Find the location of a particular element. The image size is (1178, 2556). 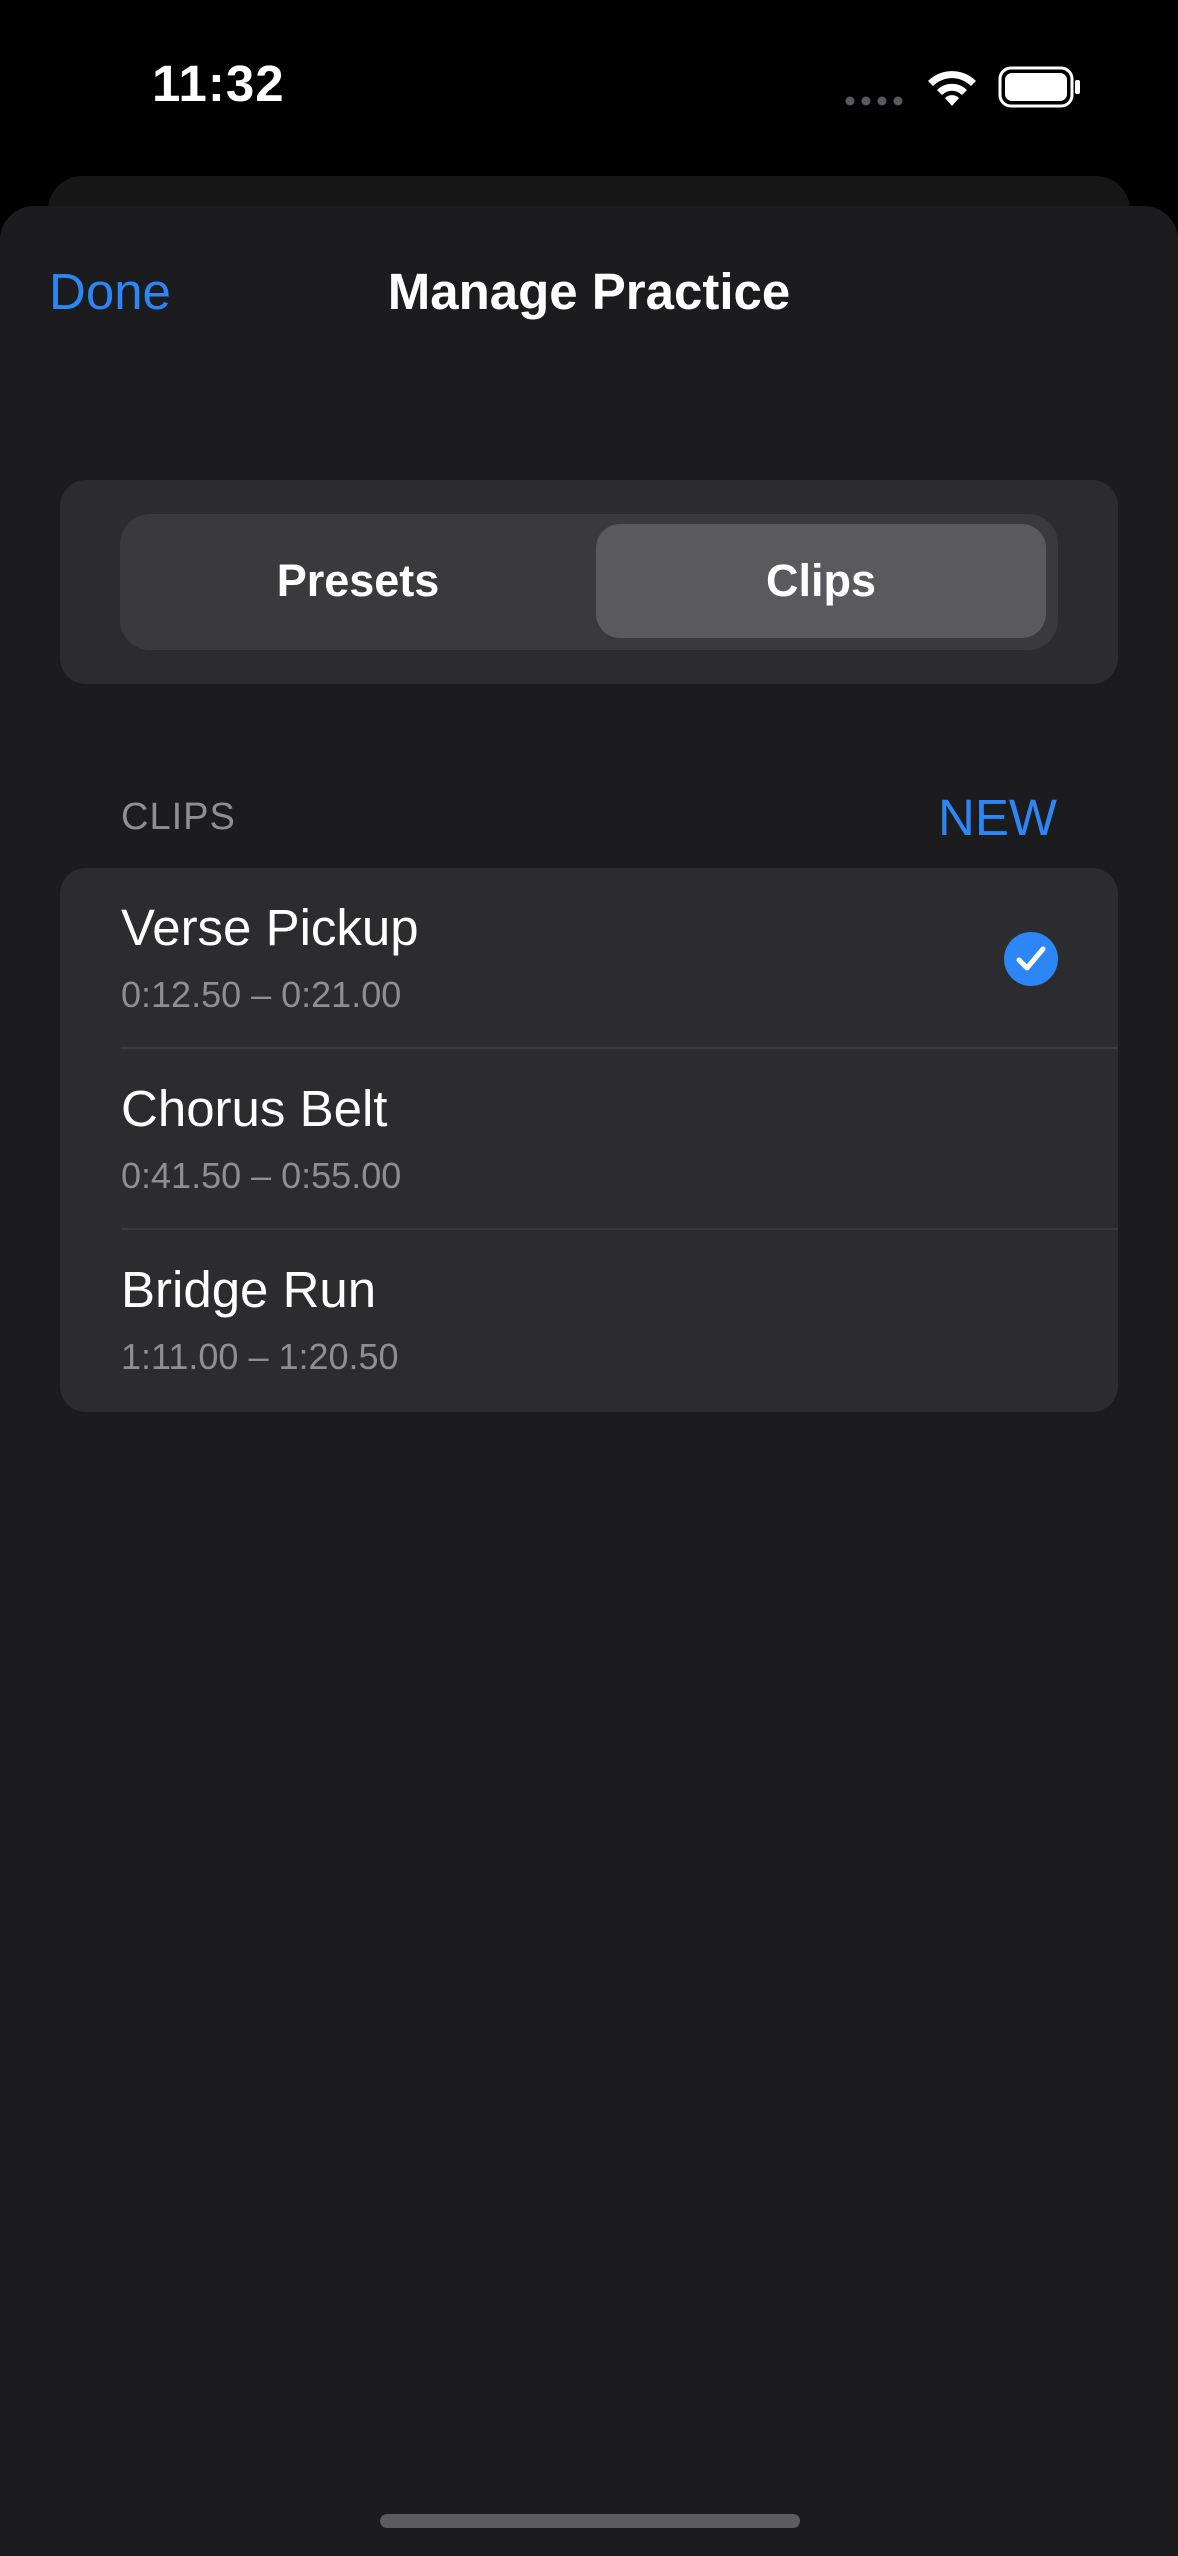

clip-name: Chorus Belt is located at coordinates (254, 1108).